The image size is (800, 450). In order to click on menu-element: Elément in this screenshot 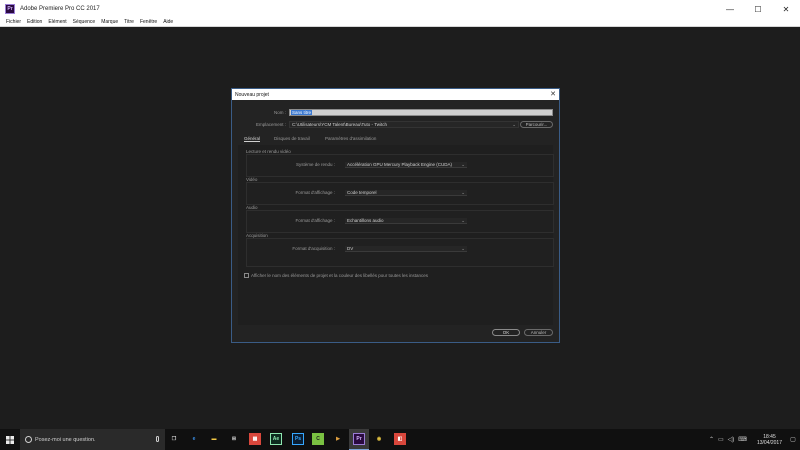, I will do `click(57, 22)`.